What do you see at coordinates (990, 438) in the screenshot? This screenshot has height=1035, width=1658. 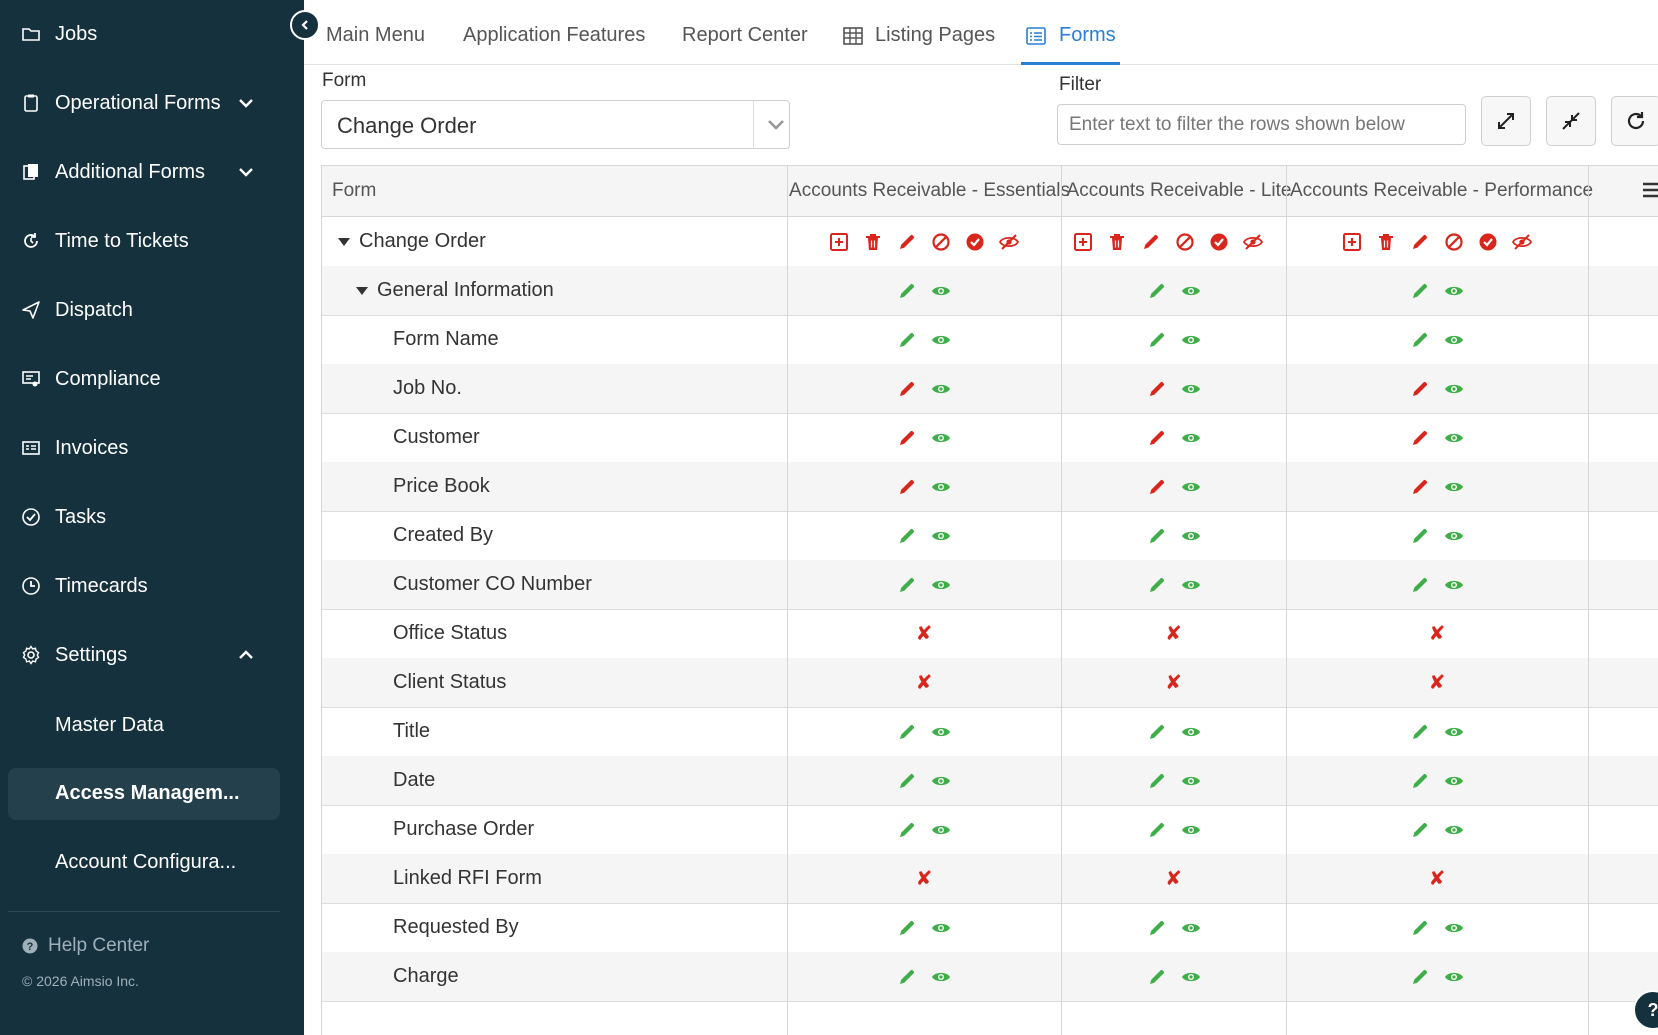 I see `table-row: Customer` at bounding box center [990, 438].